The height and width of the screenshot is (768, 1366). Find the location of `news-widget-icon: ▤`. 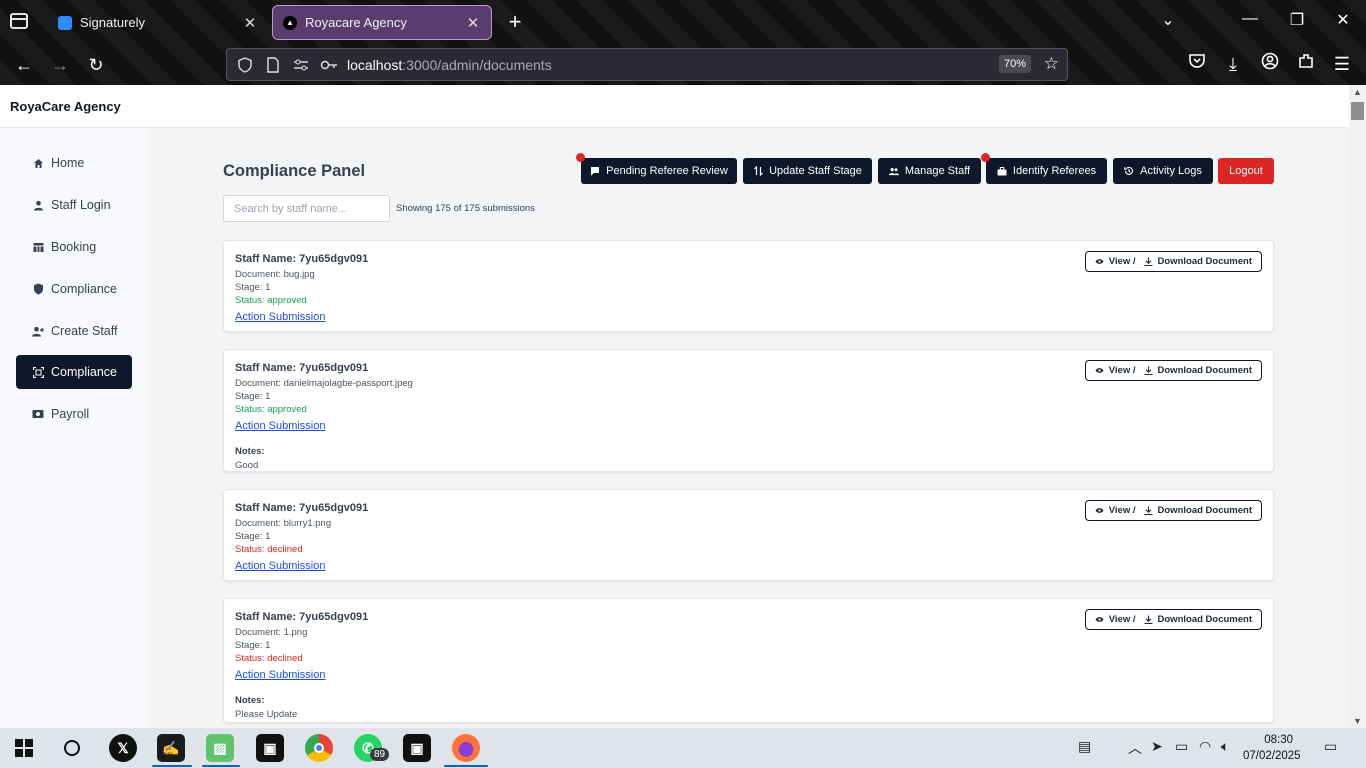

news-widget-icon: ▤ is located at coordinates (1084, 746).